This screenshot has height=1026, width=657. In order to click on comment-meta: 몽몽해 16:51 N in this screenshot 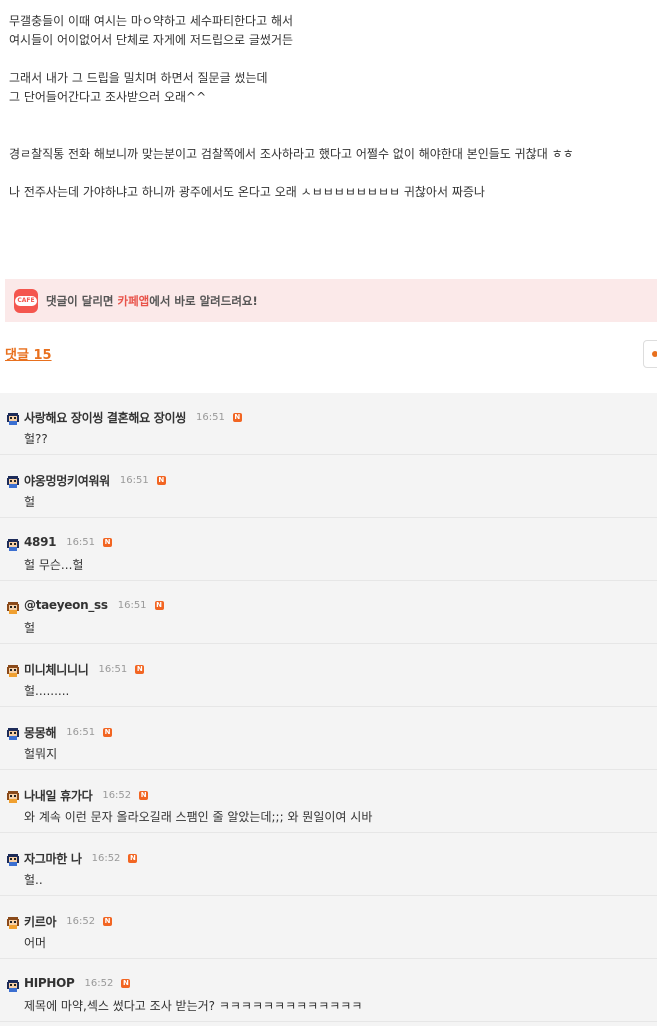, I will do `click(68, 732)`.